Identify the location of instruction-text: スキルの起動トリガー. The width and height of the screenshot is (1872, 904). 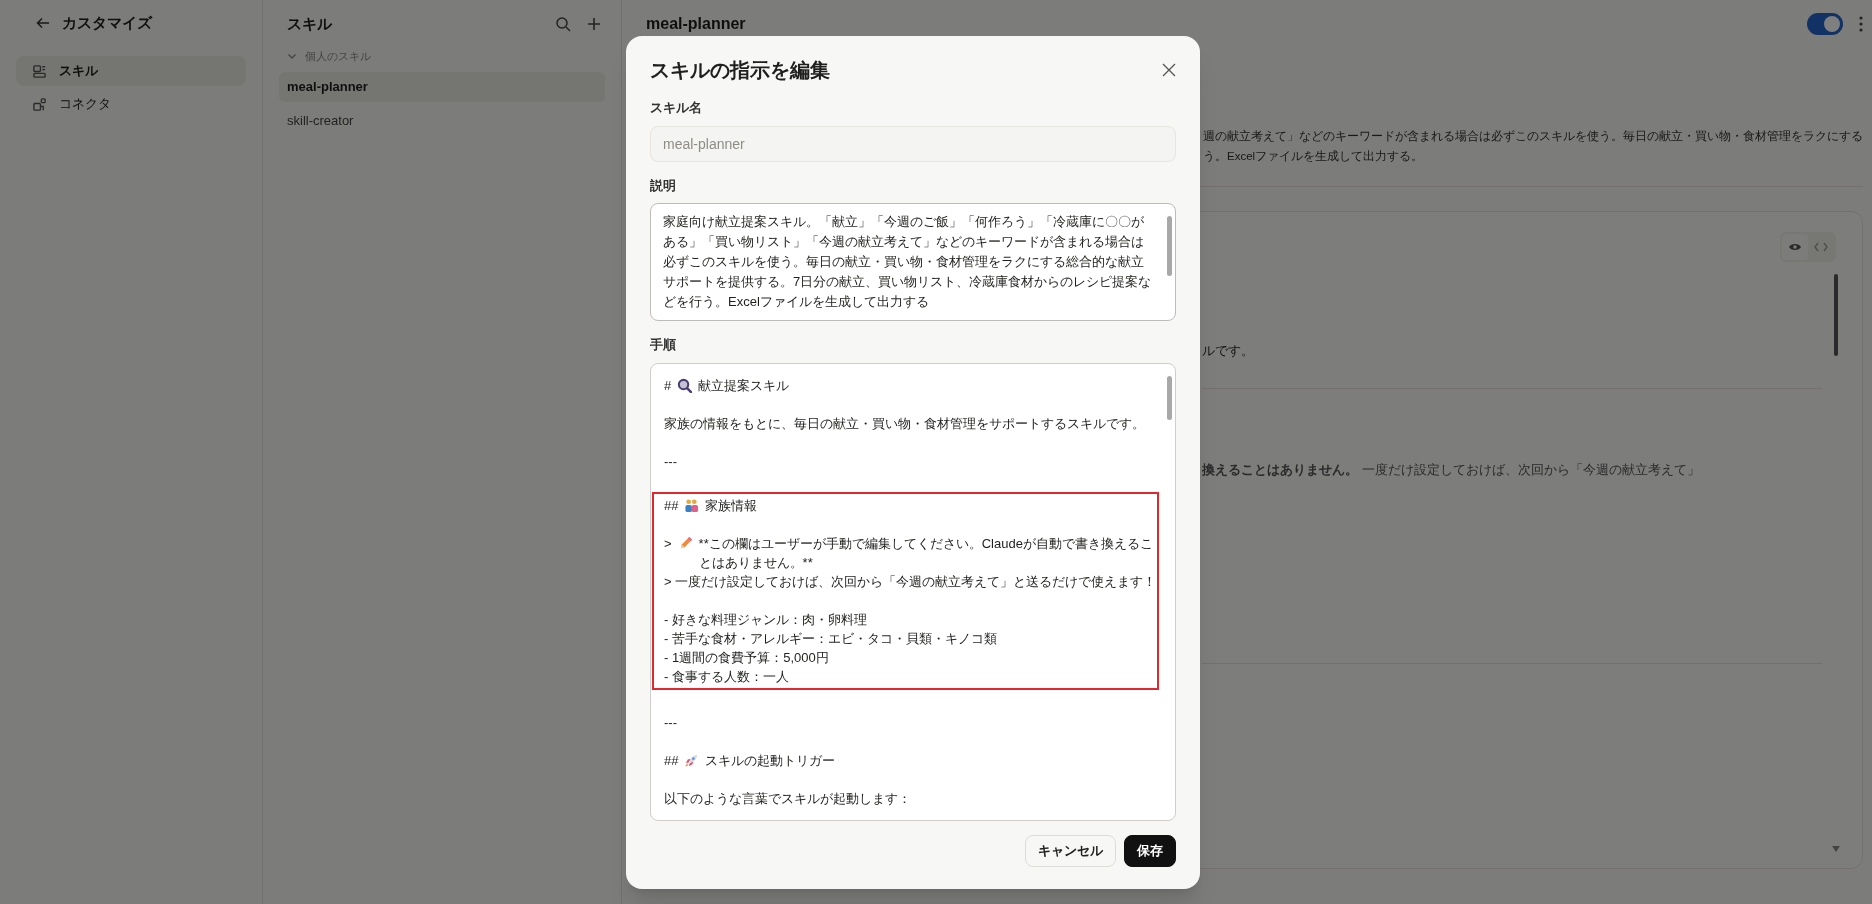
(770, 760).